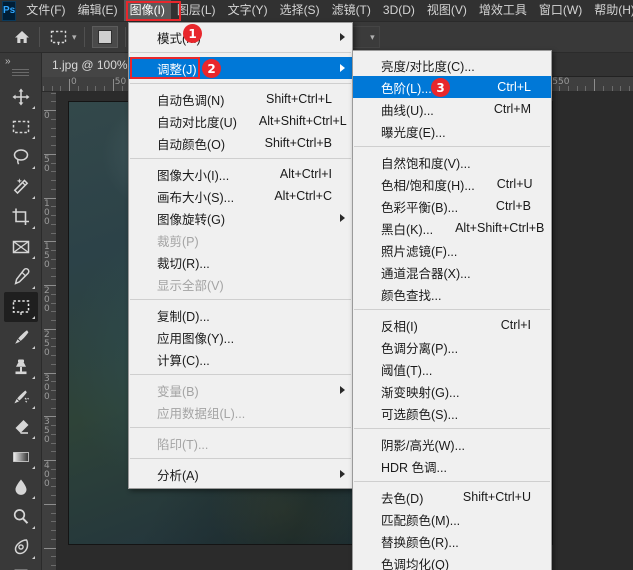 This screenshot has width=633, height=570. I want to click on menubar-item-4: 文字(Y), so click(248, 10).